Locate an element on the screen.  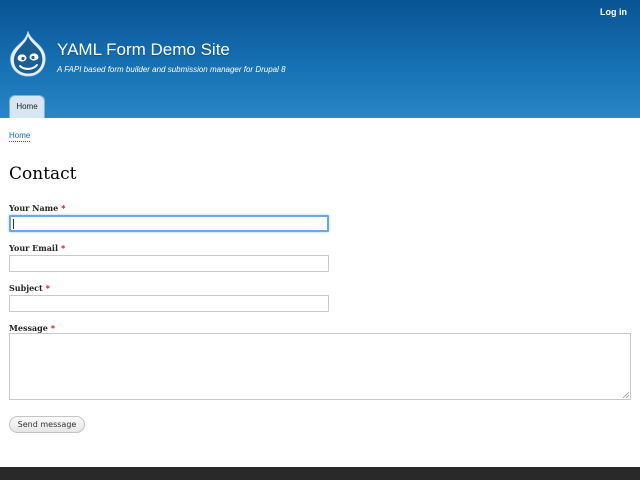
your-email-label: Your Email * is located at coordinates (37, 248).